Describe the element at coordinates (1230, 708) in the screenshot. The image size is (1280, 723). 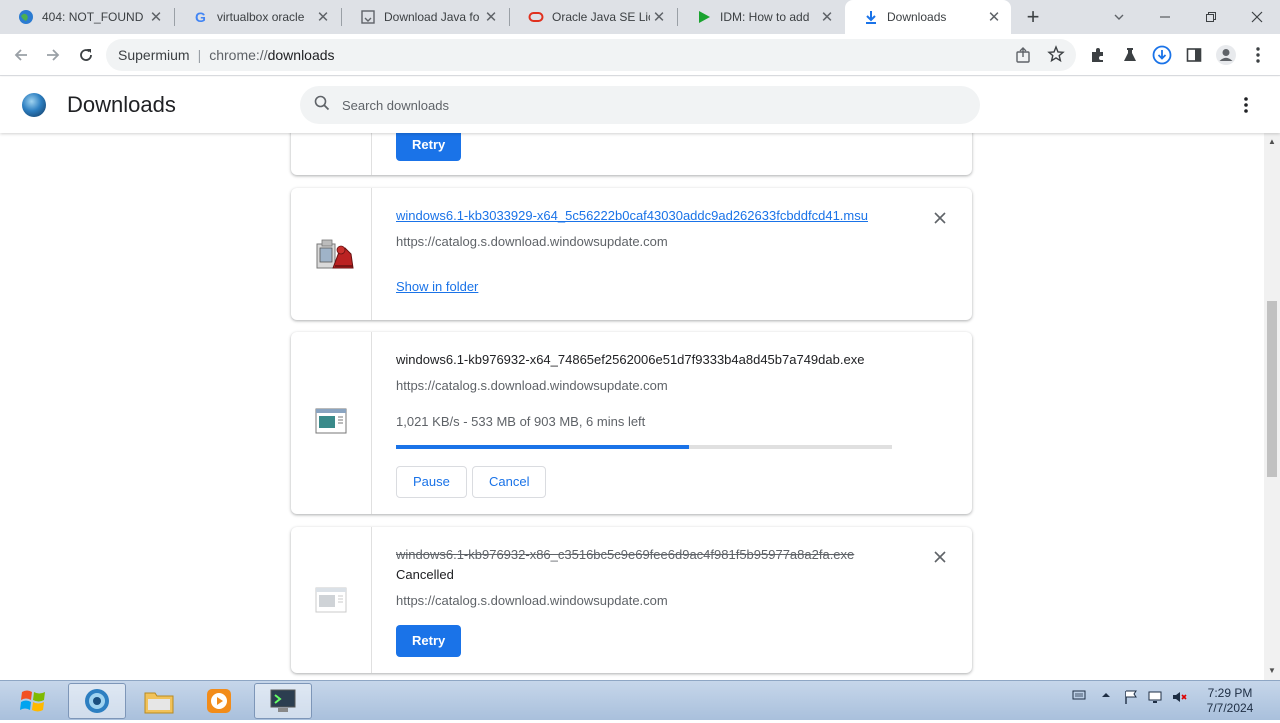
I see `clock-date: 7/7/2024` at that location.